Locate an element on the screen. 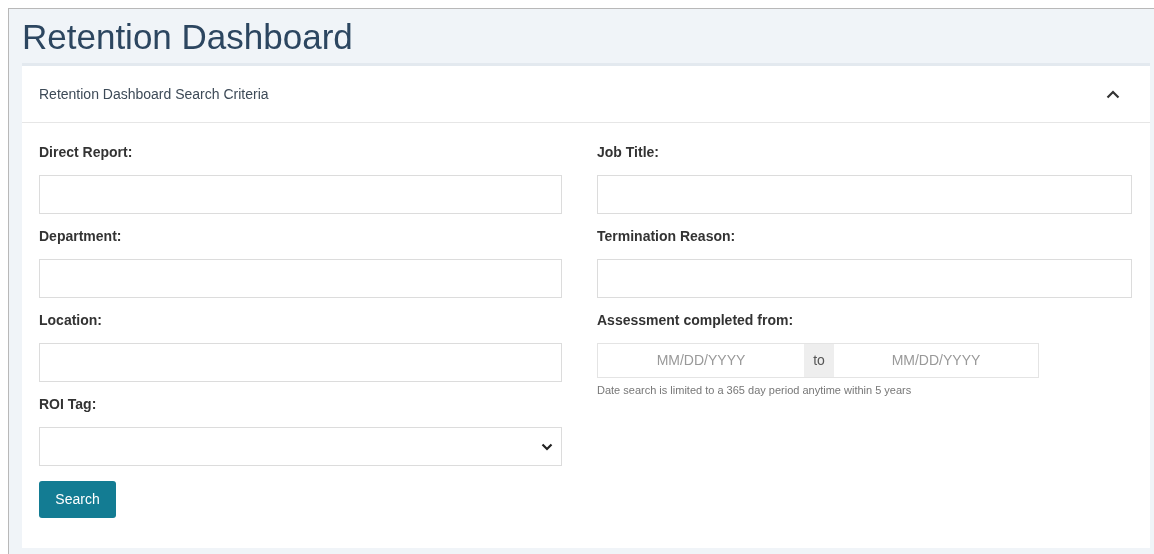  field-label: Direct Report: is located at coordinates (86, 152).